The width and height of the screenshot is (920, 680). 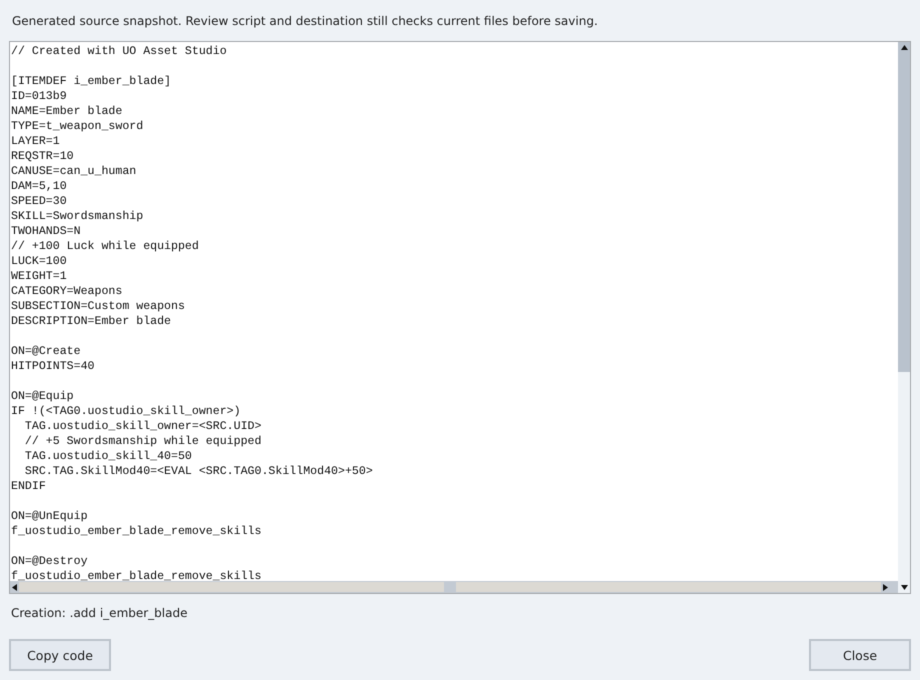 What do you see at coordinates (43, 396) in the screenshot?
I see `code-line: ON=@Equip` at bounding box center [43, 396].